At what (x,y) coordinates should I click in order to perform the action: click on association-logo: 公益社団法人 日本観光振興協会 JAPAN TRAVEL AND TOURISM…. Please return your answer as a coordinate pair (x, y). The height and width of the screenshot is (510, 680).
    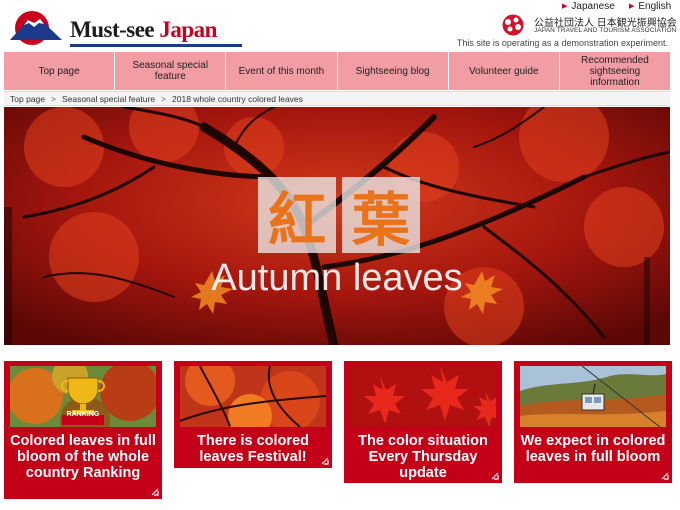
    Looking at the image, I should click on (588, 25).